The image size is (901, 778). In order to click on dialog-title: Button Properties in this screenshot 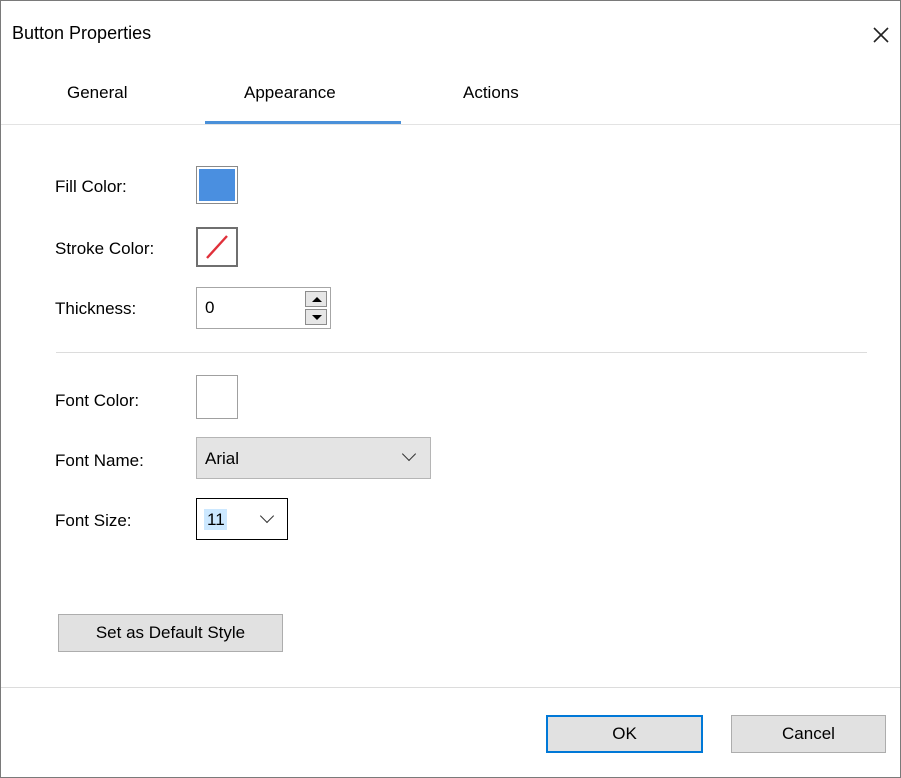, I will do `click(82, 33)`.